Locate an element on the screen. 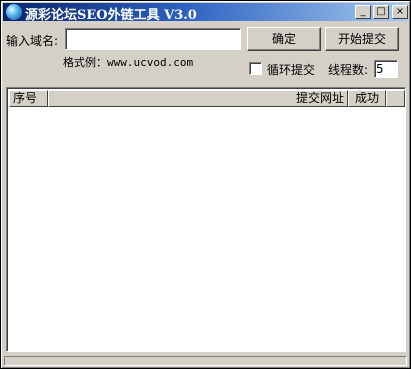  title-bar: 源彩论坛SEO外链工具 V3.0 _ □ × is located at coordinates (205, 13).